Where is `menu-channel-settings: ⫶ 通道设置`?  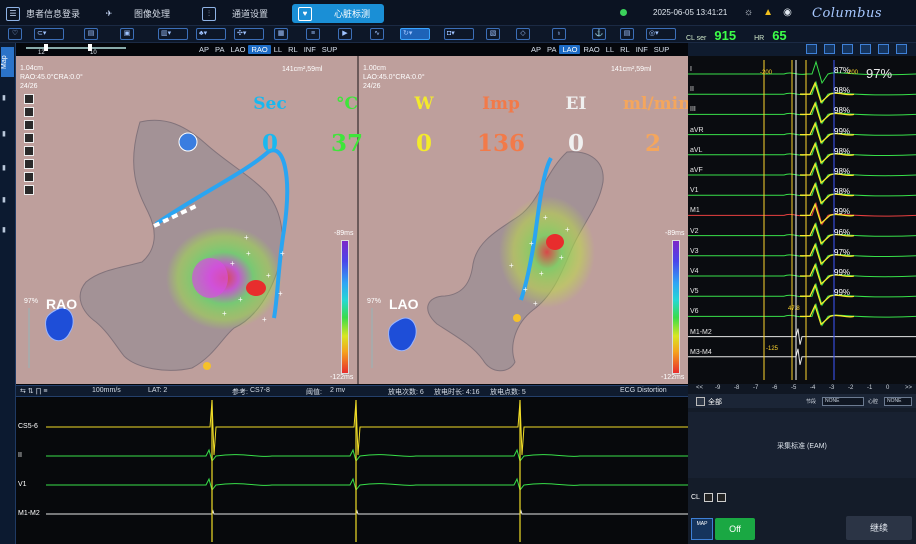
menu-channel-settings: ⫶ 通道设置 is located at coordinates (235, 13).